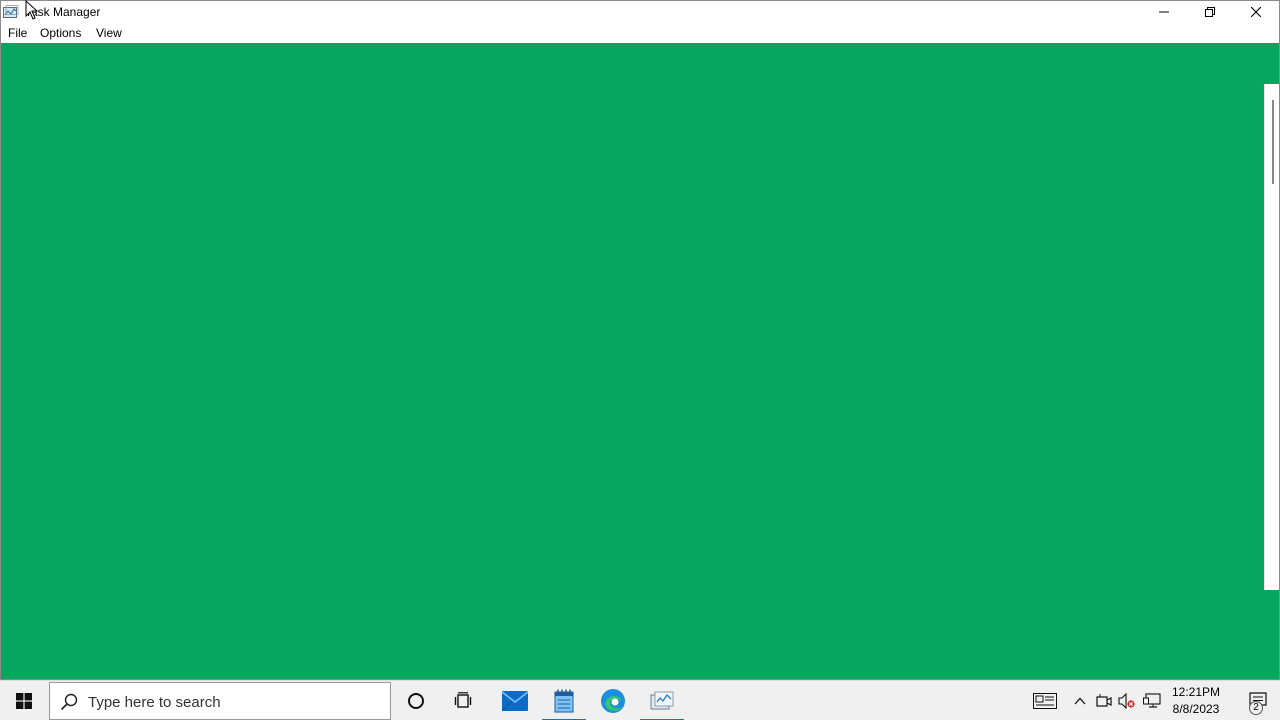 The width and height of the screenshot is (1280, 720). I want to click on taskbar-clock: 12:21PM 8/8/2023, so click(1196, 701).